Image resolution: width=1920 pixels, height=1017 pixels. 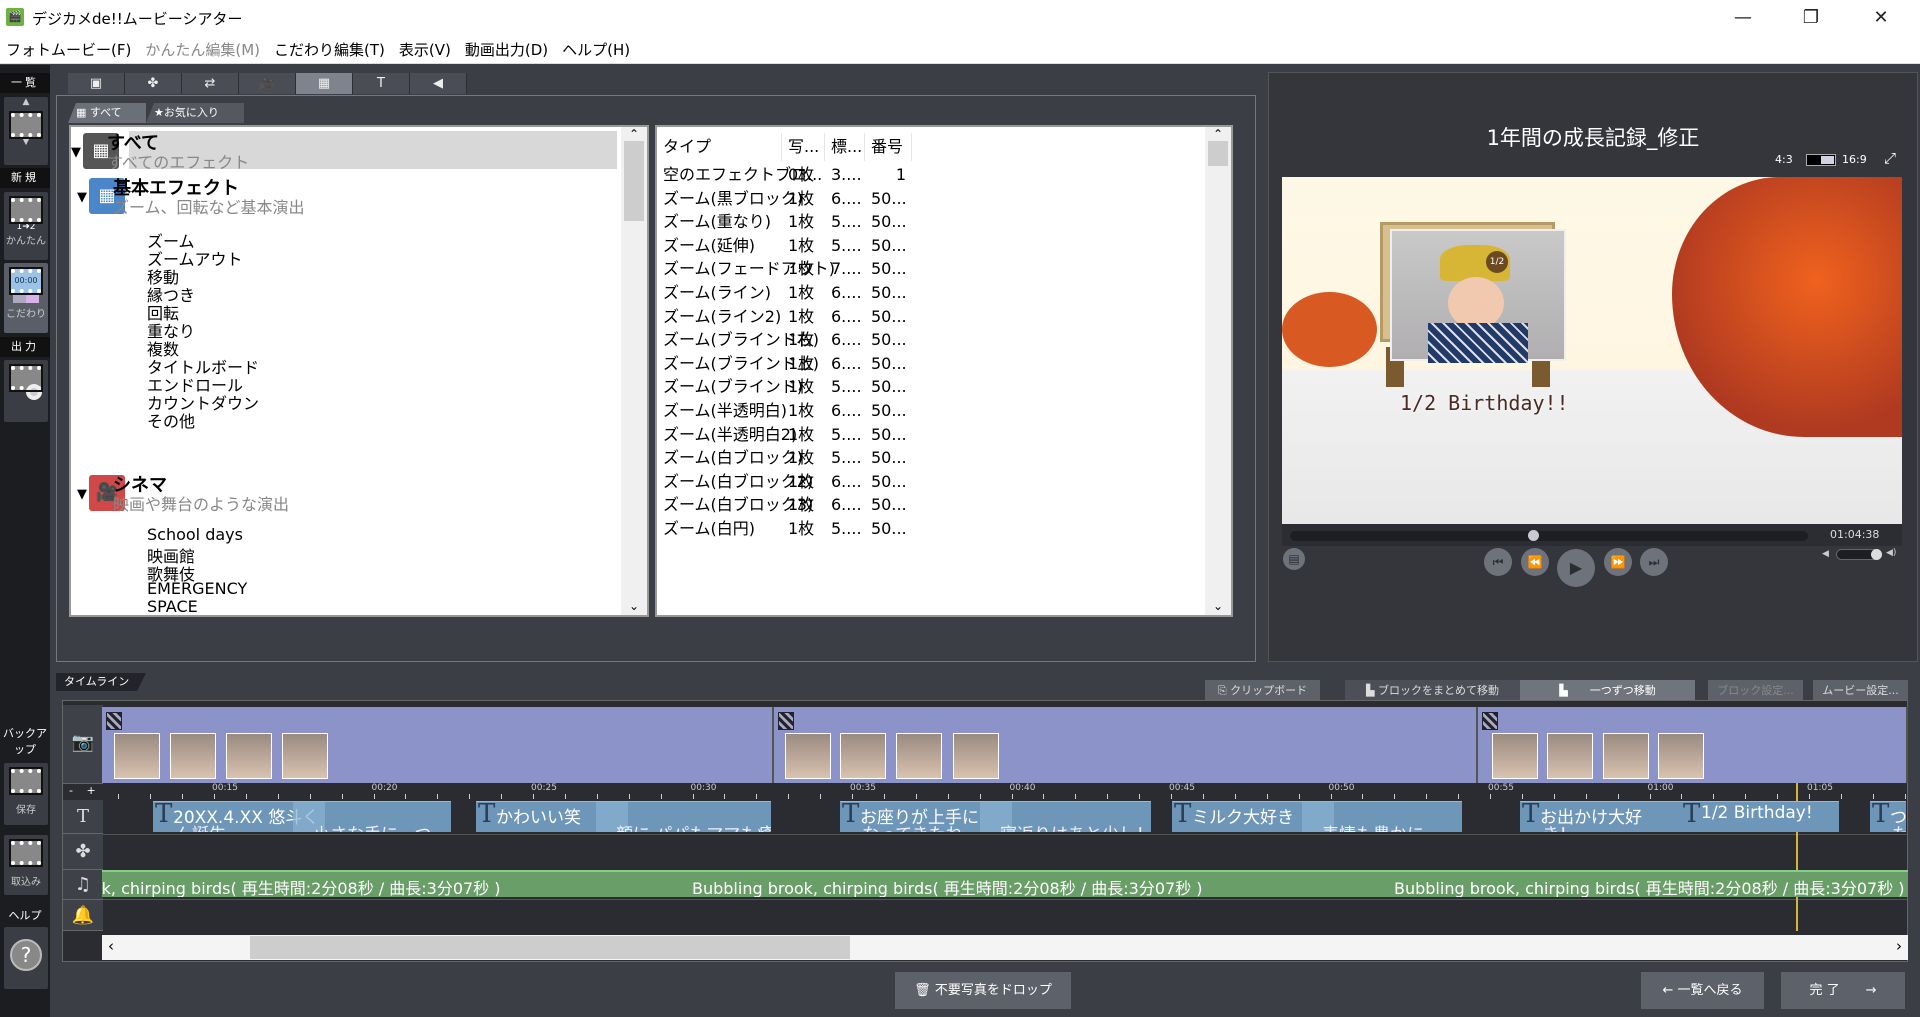 I want to click on scroll-right-icon: ›, so click(x=1899, y=946).